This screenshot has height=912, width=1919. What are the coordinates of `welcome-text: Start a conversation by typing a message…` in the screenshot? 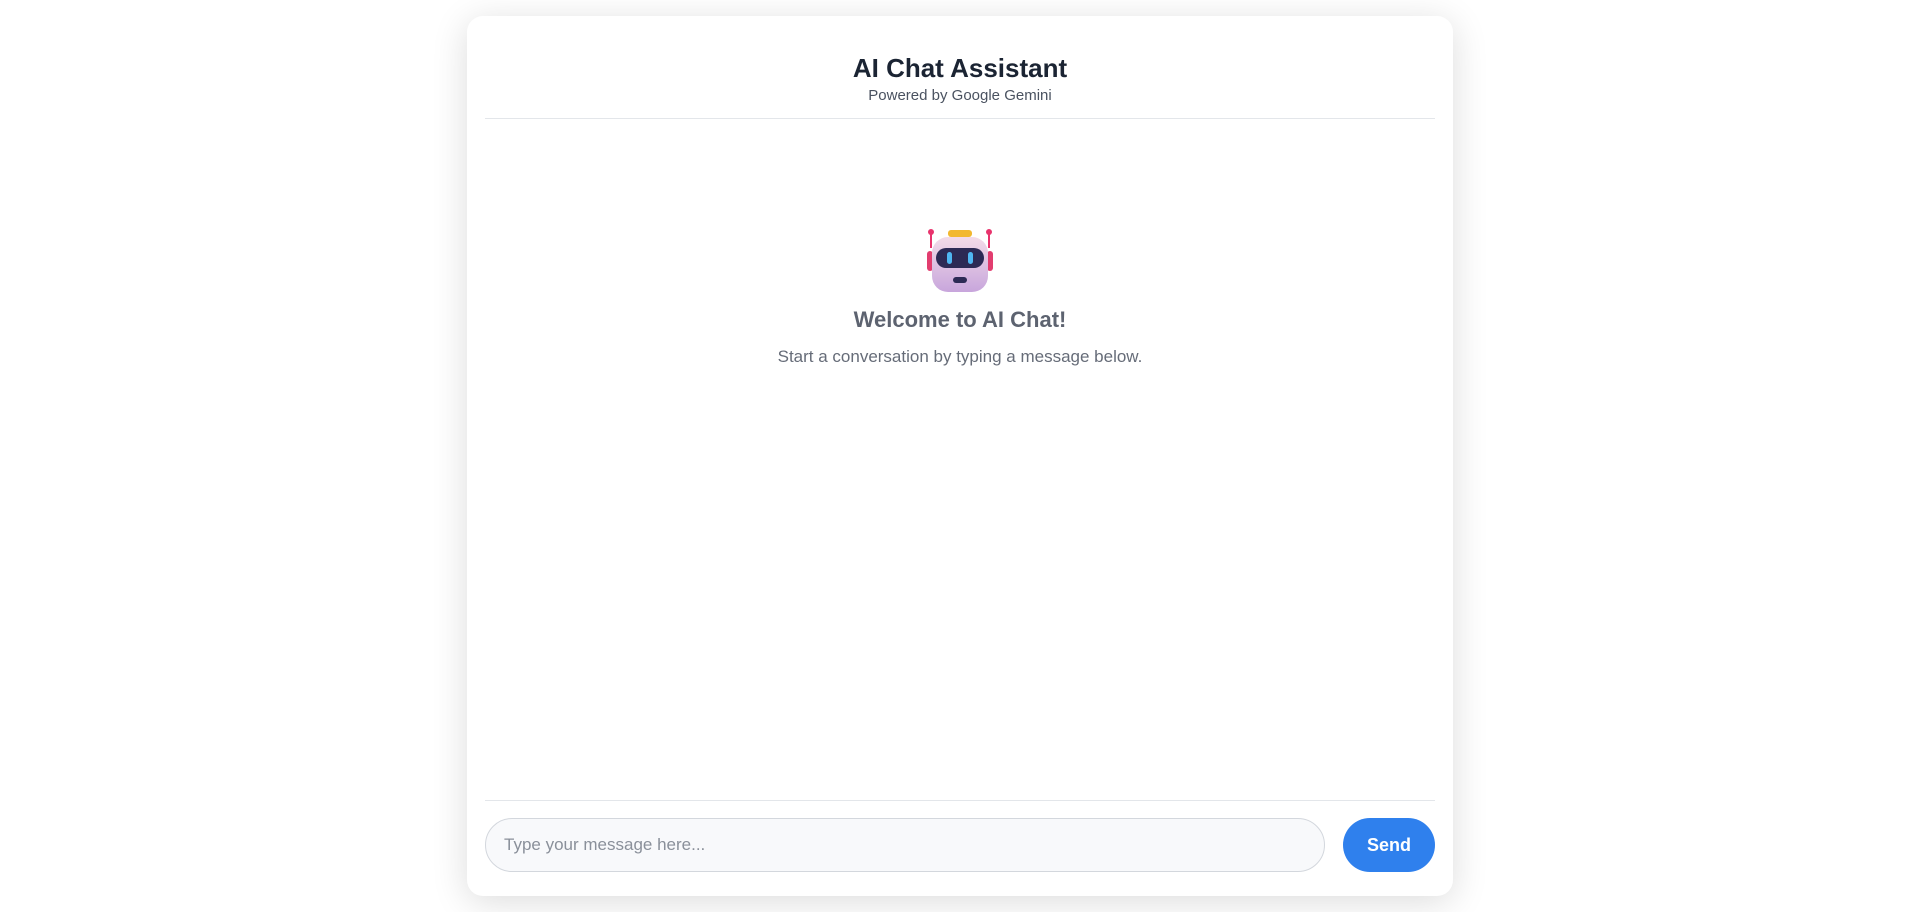 It's located at (960, 356).